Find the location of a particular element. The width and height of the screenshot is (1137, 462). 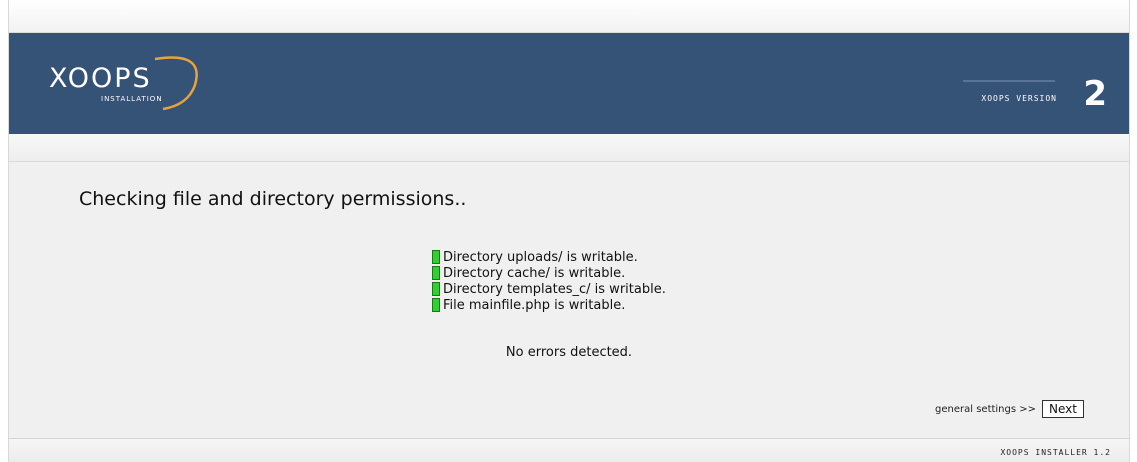

check-item-text: Directory uploads/ is writable. is located at coordinates (540, 257).